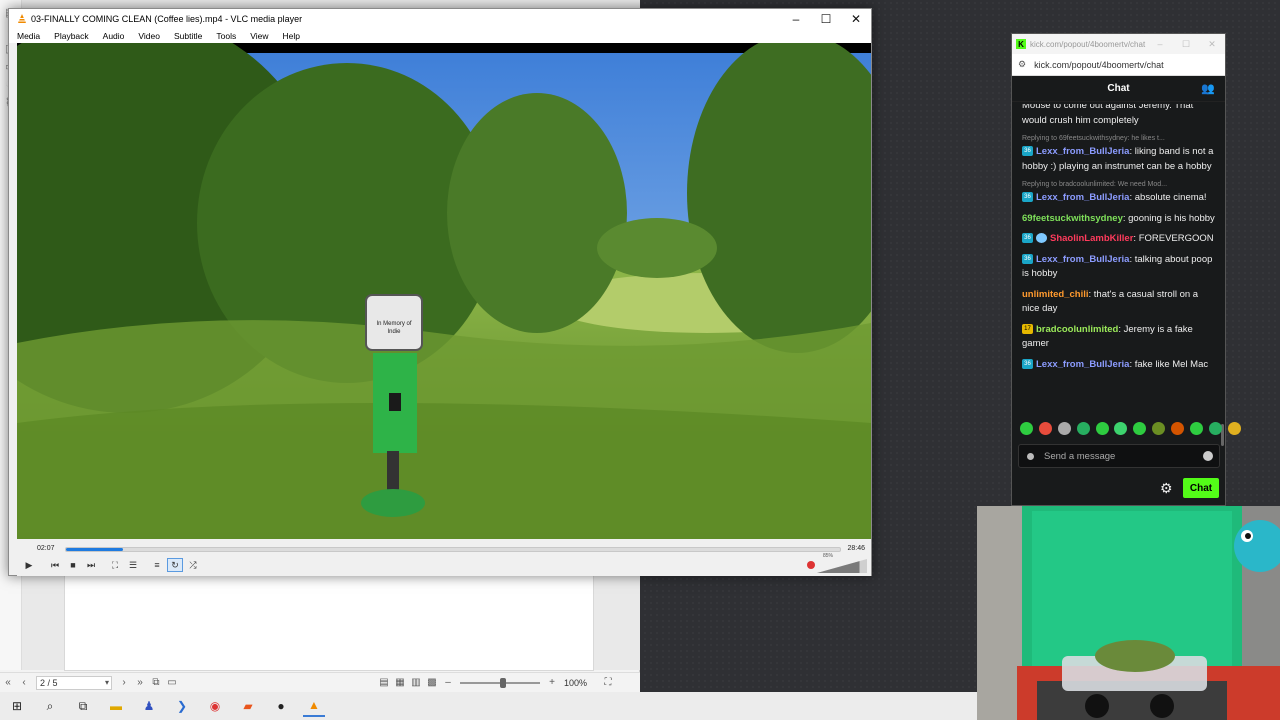  Describe the element at coordinates (1212, 44) in the screenshot. I see `chat-close-button: ✕` at that location.